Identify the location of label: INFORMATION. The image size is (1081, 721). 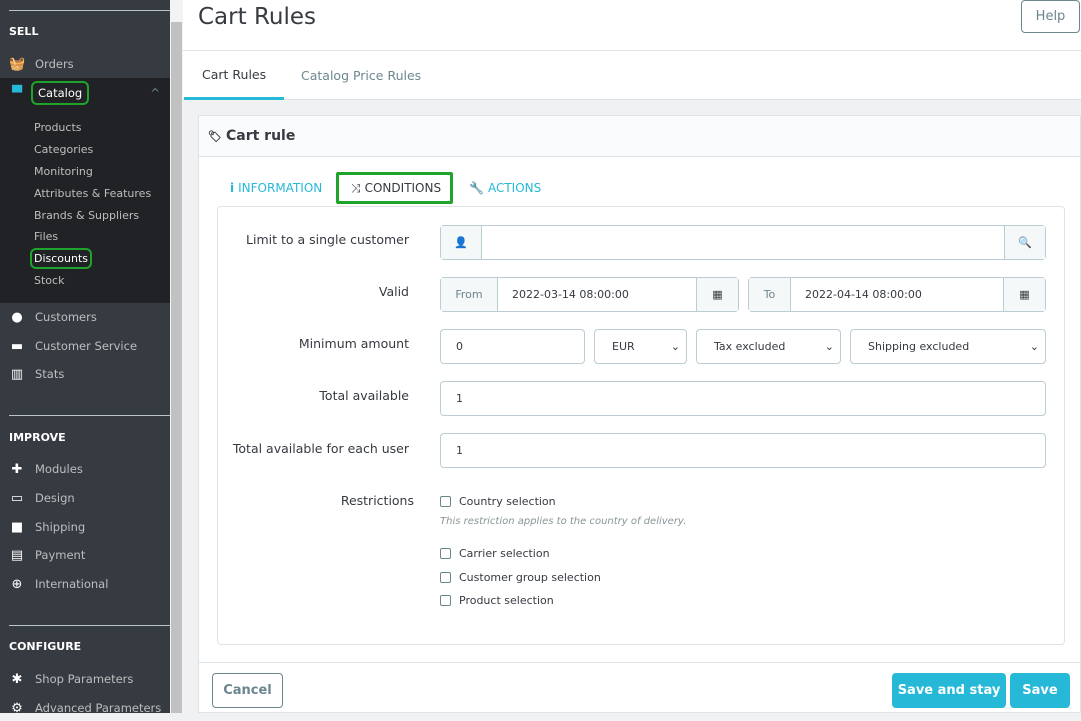
(280, 188).